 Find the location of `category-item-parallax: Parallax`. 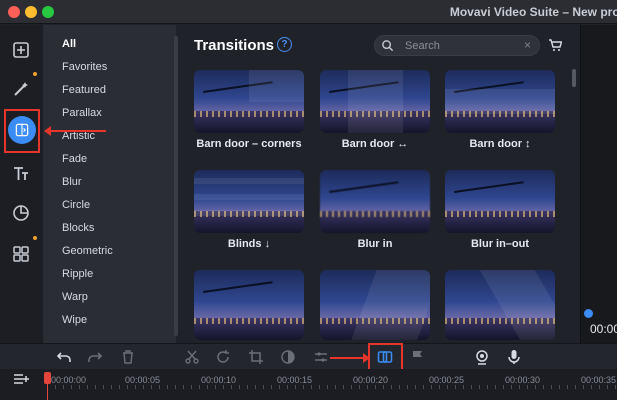

category-item-parallax: Parallax is located at coordinates (82, 113).